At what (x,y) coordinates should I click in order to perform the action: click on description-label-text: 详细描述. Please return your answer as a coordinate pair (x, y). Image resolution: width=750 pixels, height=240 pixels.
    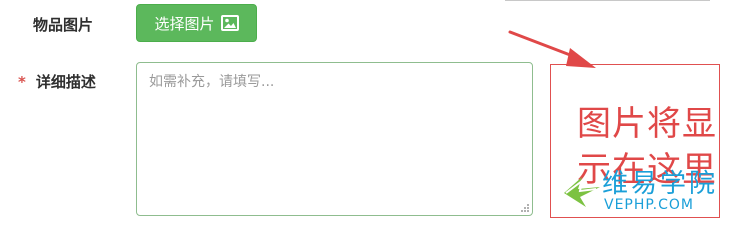
    Looking at the image, I should click on (65, 82).